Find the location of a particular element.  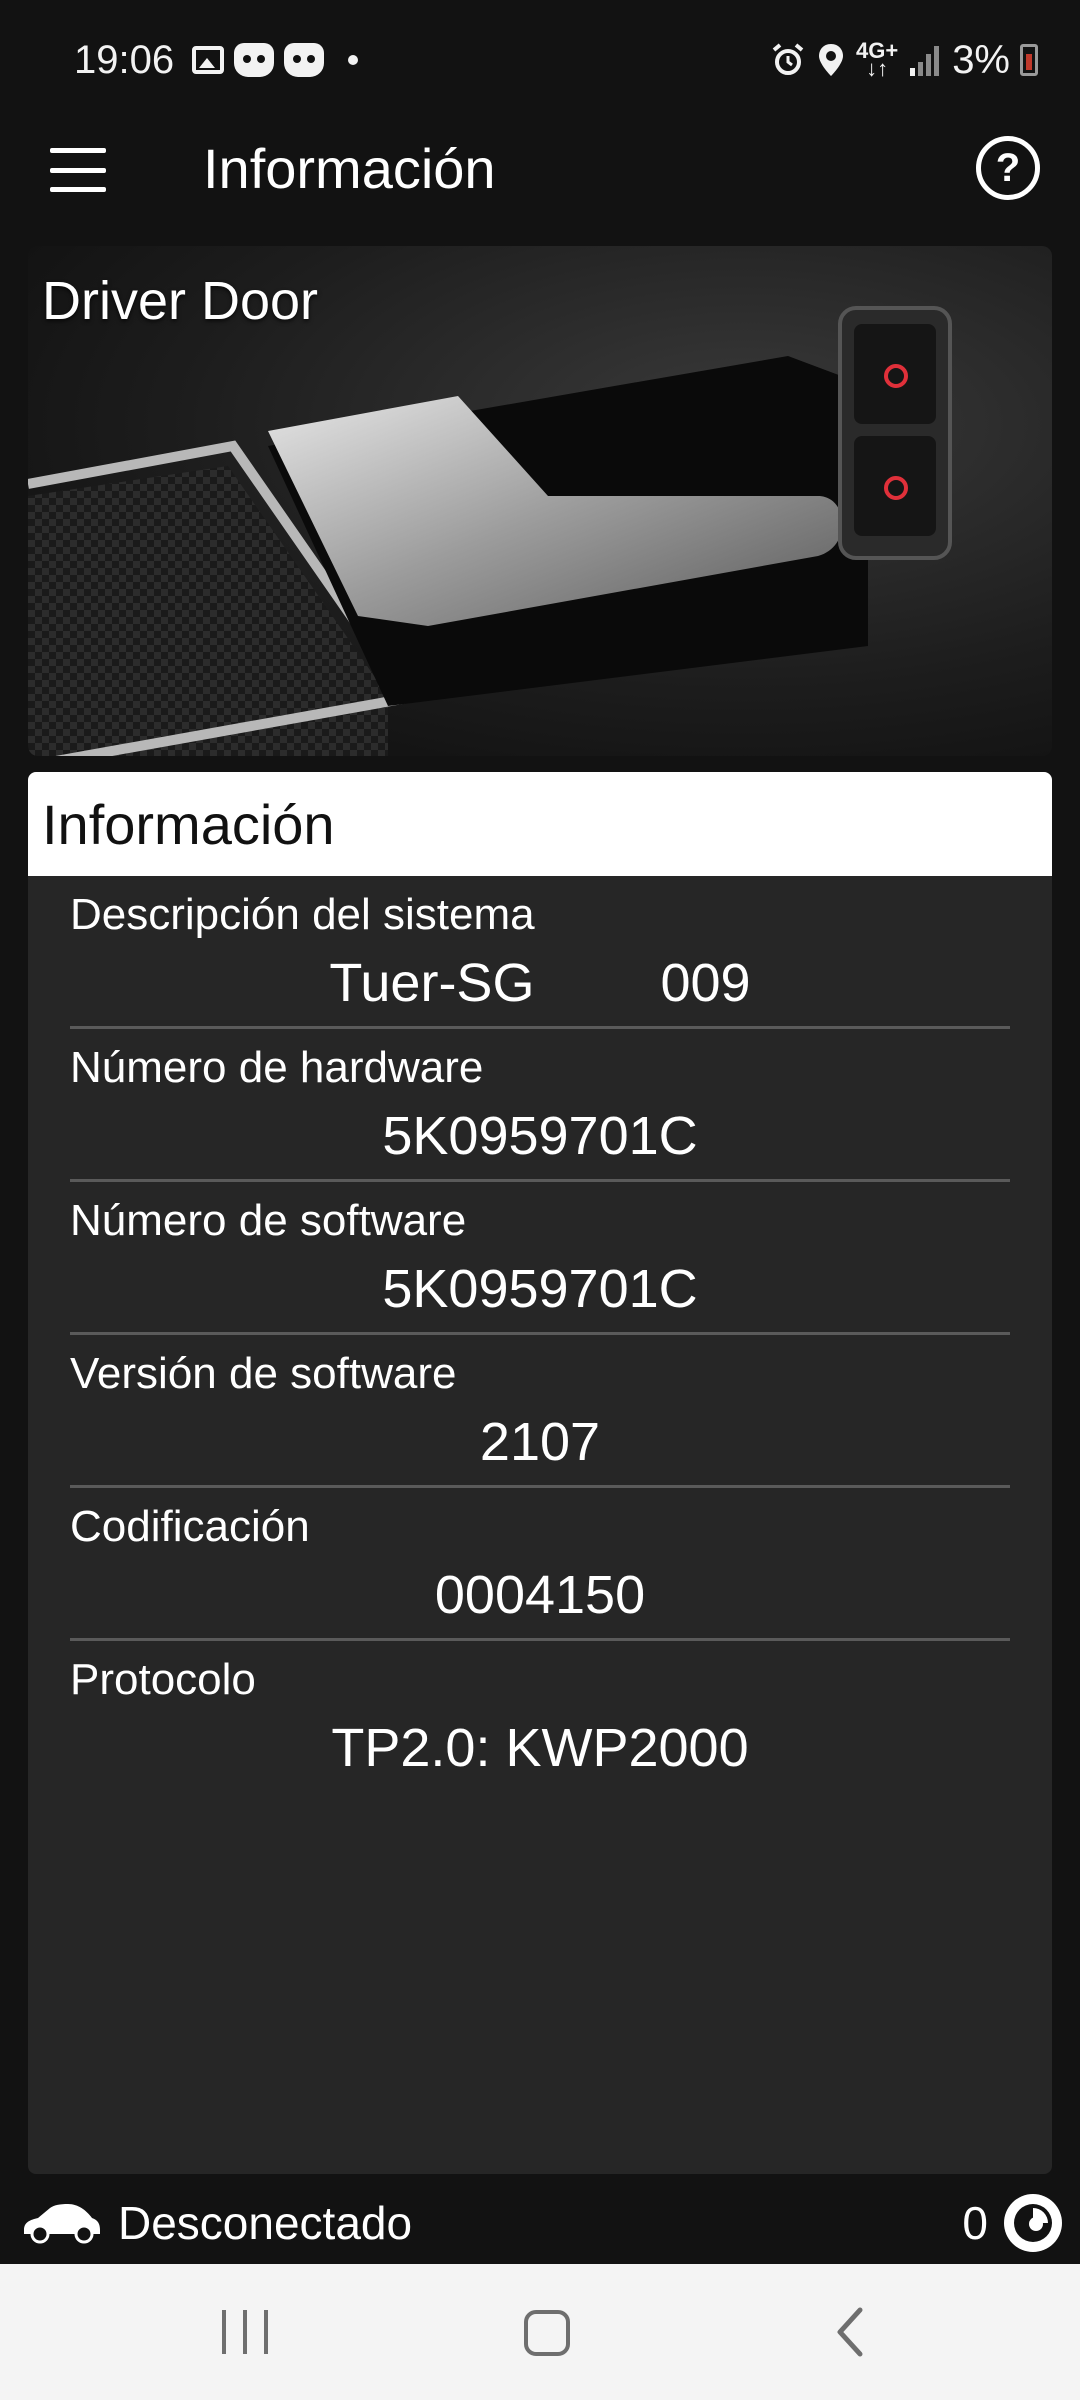

row-label: Número de software is located at coordinates (268, 1220).